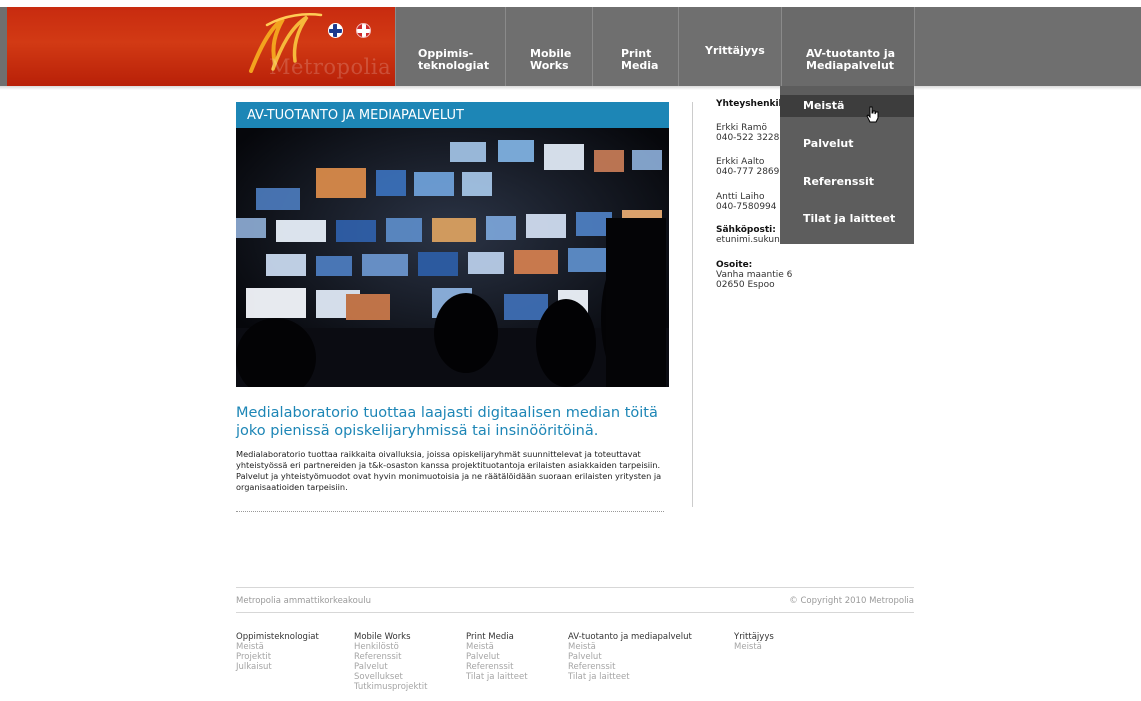  I want to click on dropdown-item-palvelut: Palvelut, so click(847, 144).